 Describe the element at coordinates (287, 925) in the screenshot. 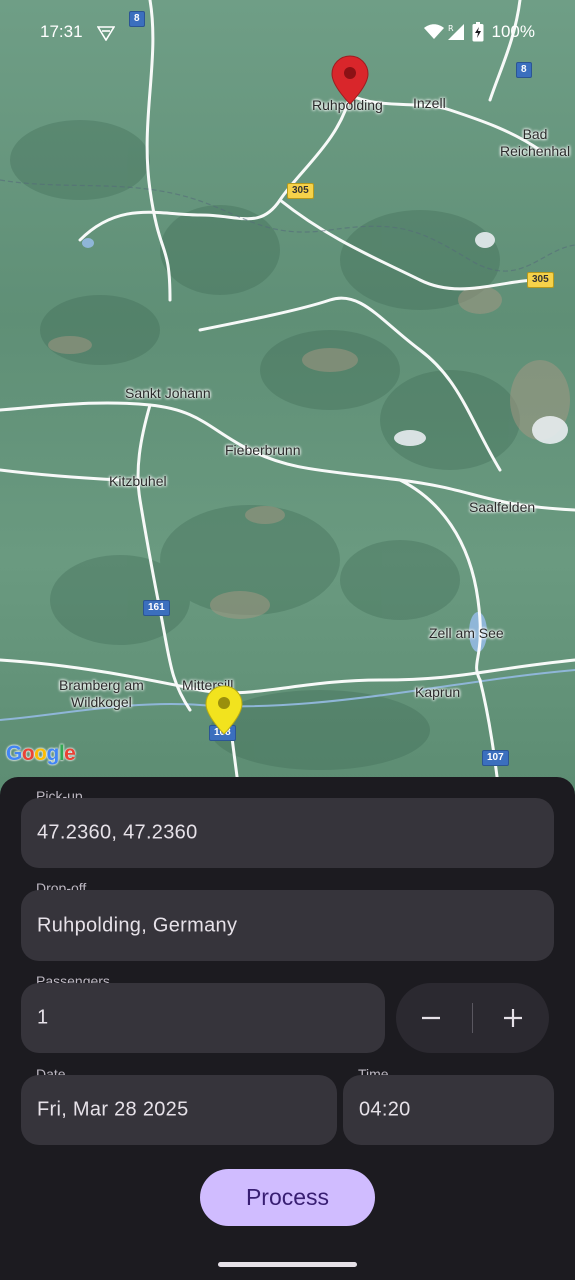

I see `dropoff-field: Ruhpolding, Germany` at that location.